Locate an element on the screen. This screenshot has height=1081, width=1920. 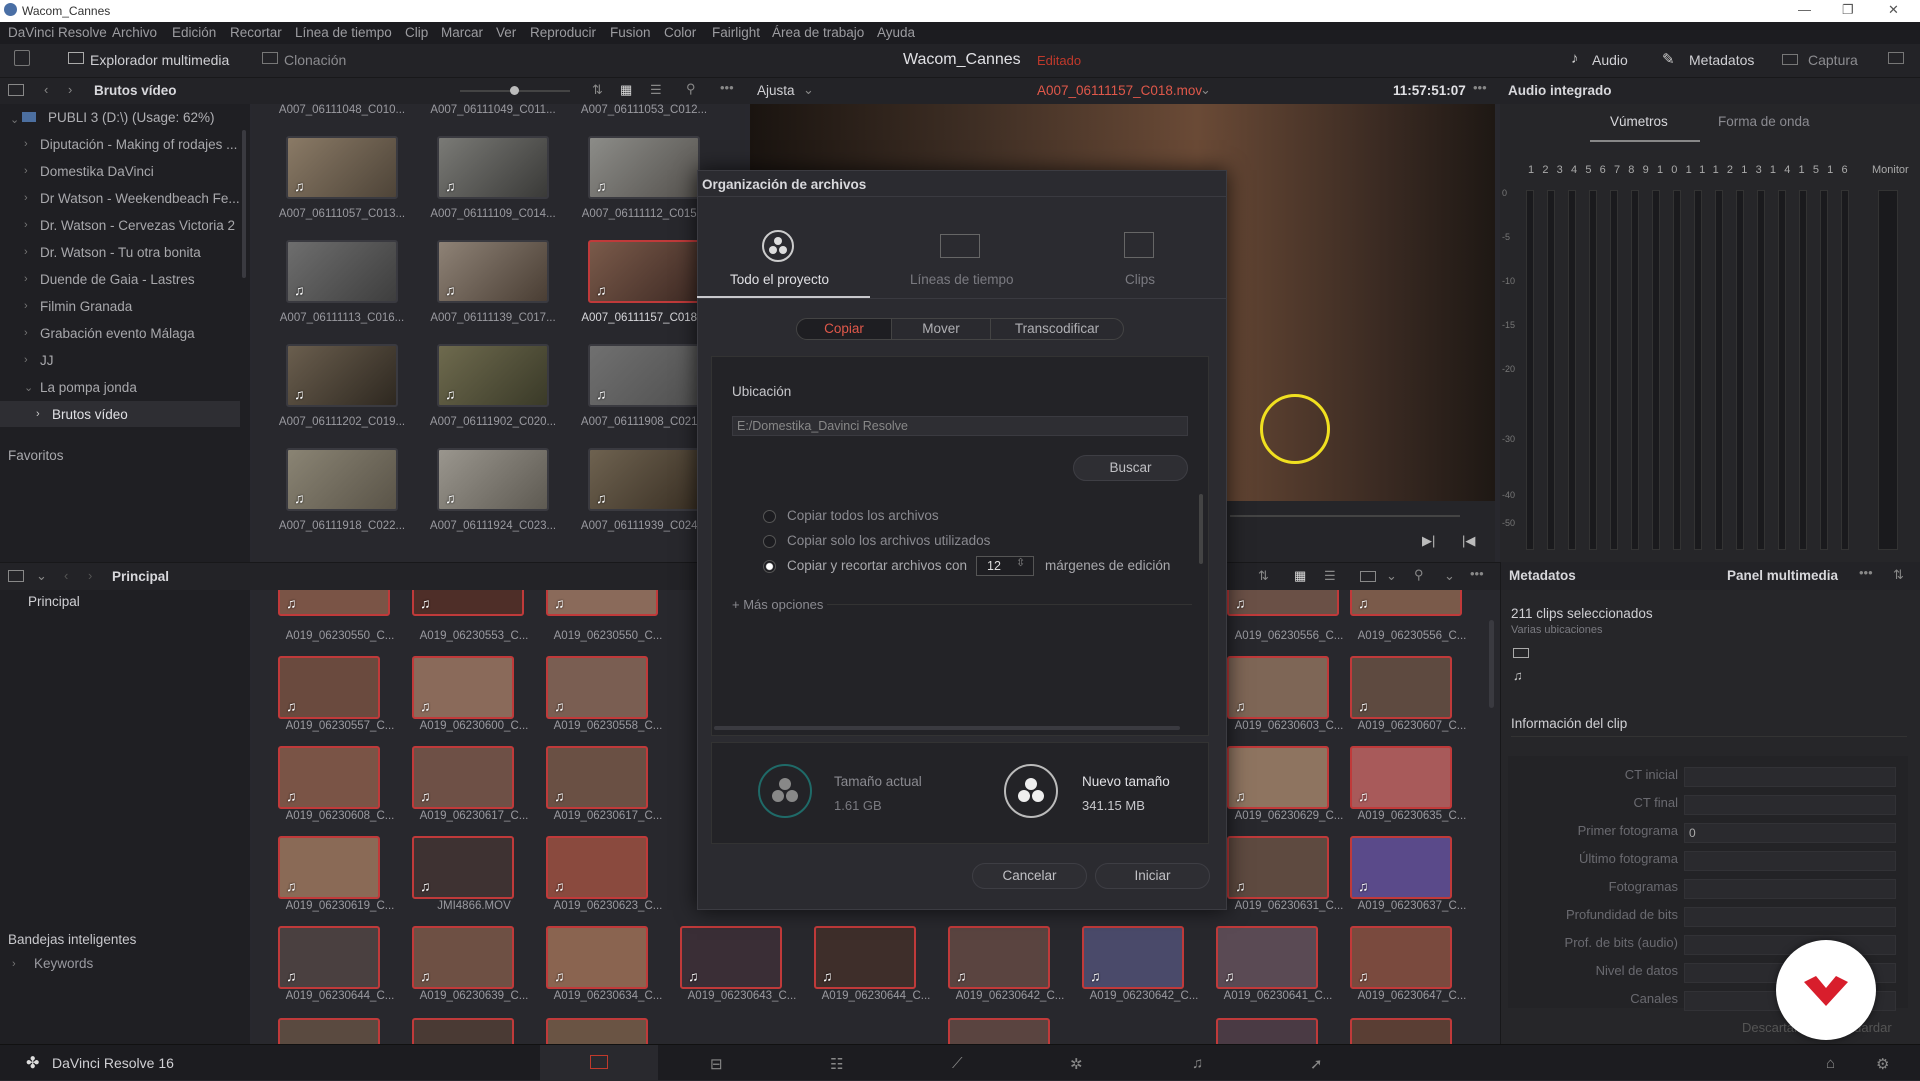
radio-copy-used is located at coordinates (769, 541).